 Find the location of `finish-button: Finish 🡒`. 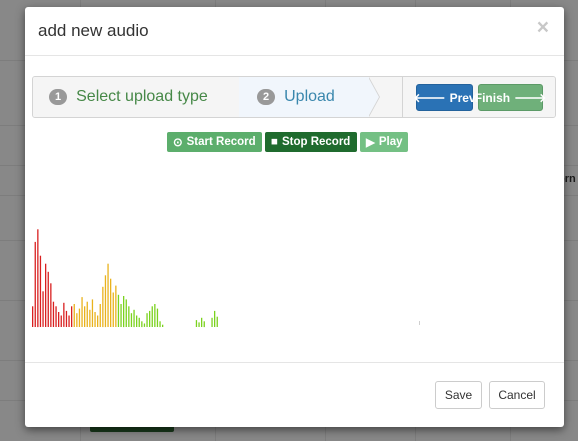

finish-button: Finish 🡒 is located at coordinates (510, 97).